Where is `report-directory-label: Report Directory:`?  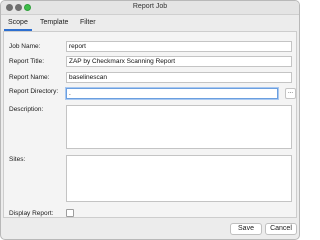
report-directory-label: Report Directory: is located at coordinates (34, 91).